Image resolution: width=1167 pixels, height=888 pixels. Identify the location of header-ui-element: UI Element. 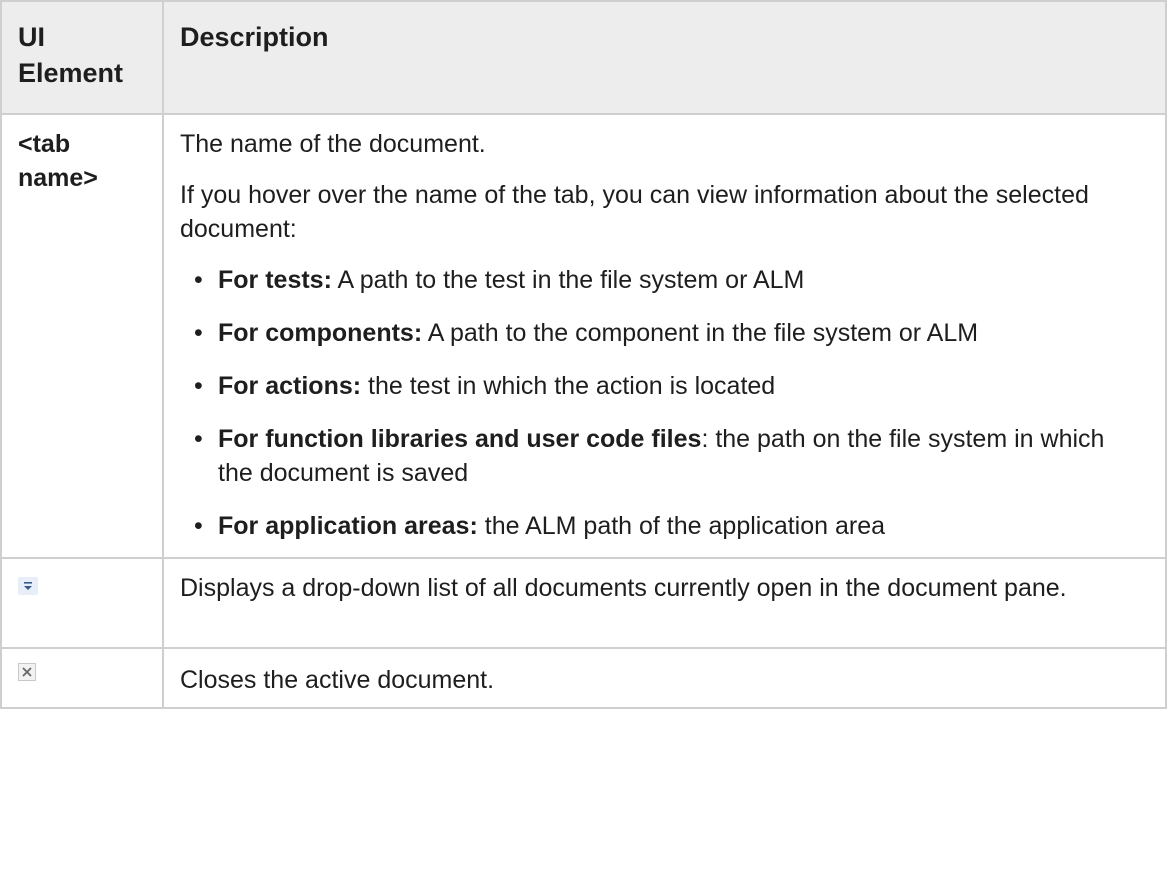
(82, 57).